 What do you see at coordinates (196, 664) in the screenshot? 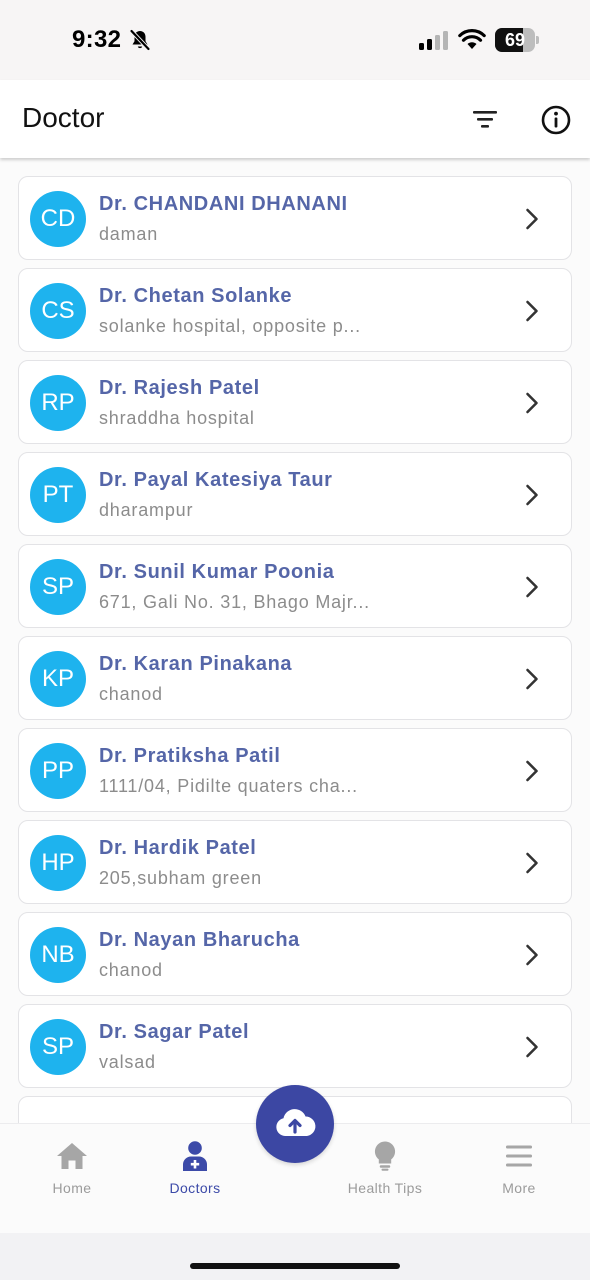
I see `doctor-name: Dr. Karan Pinakana` at bounding box center [196, 664].